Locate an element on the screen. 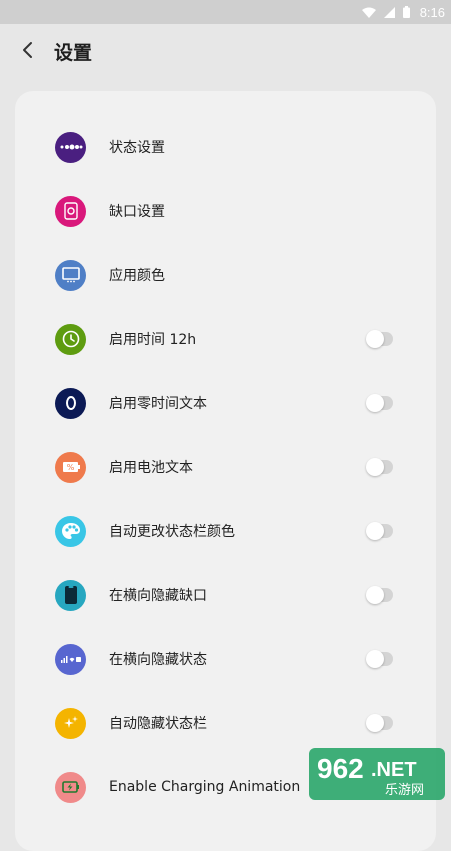 This screenshot has width=451, height=851. back-button is located at coordinates (28, 50).